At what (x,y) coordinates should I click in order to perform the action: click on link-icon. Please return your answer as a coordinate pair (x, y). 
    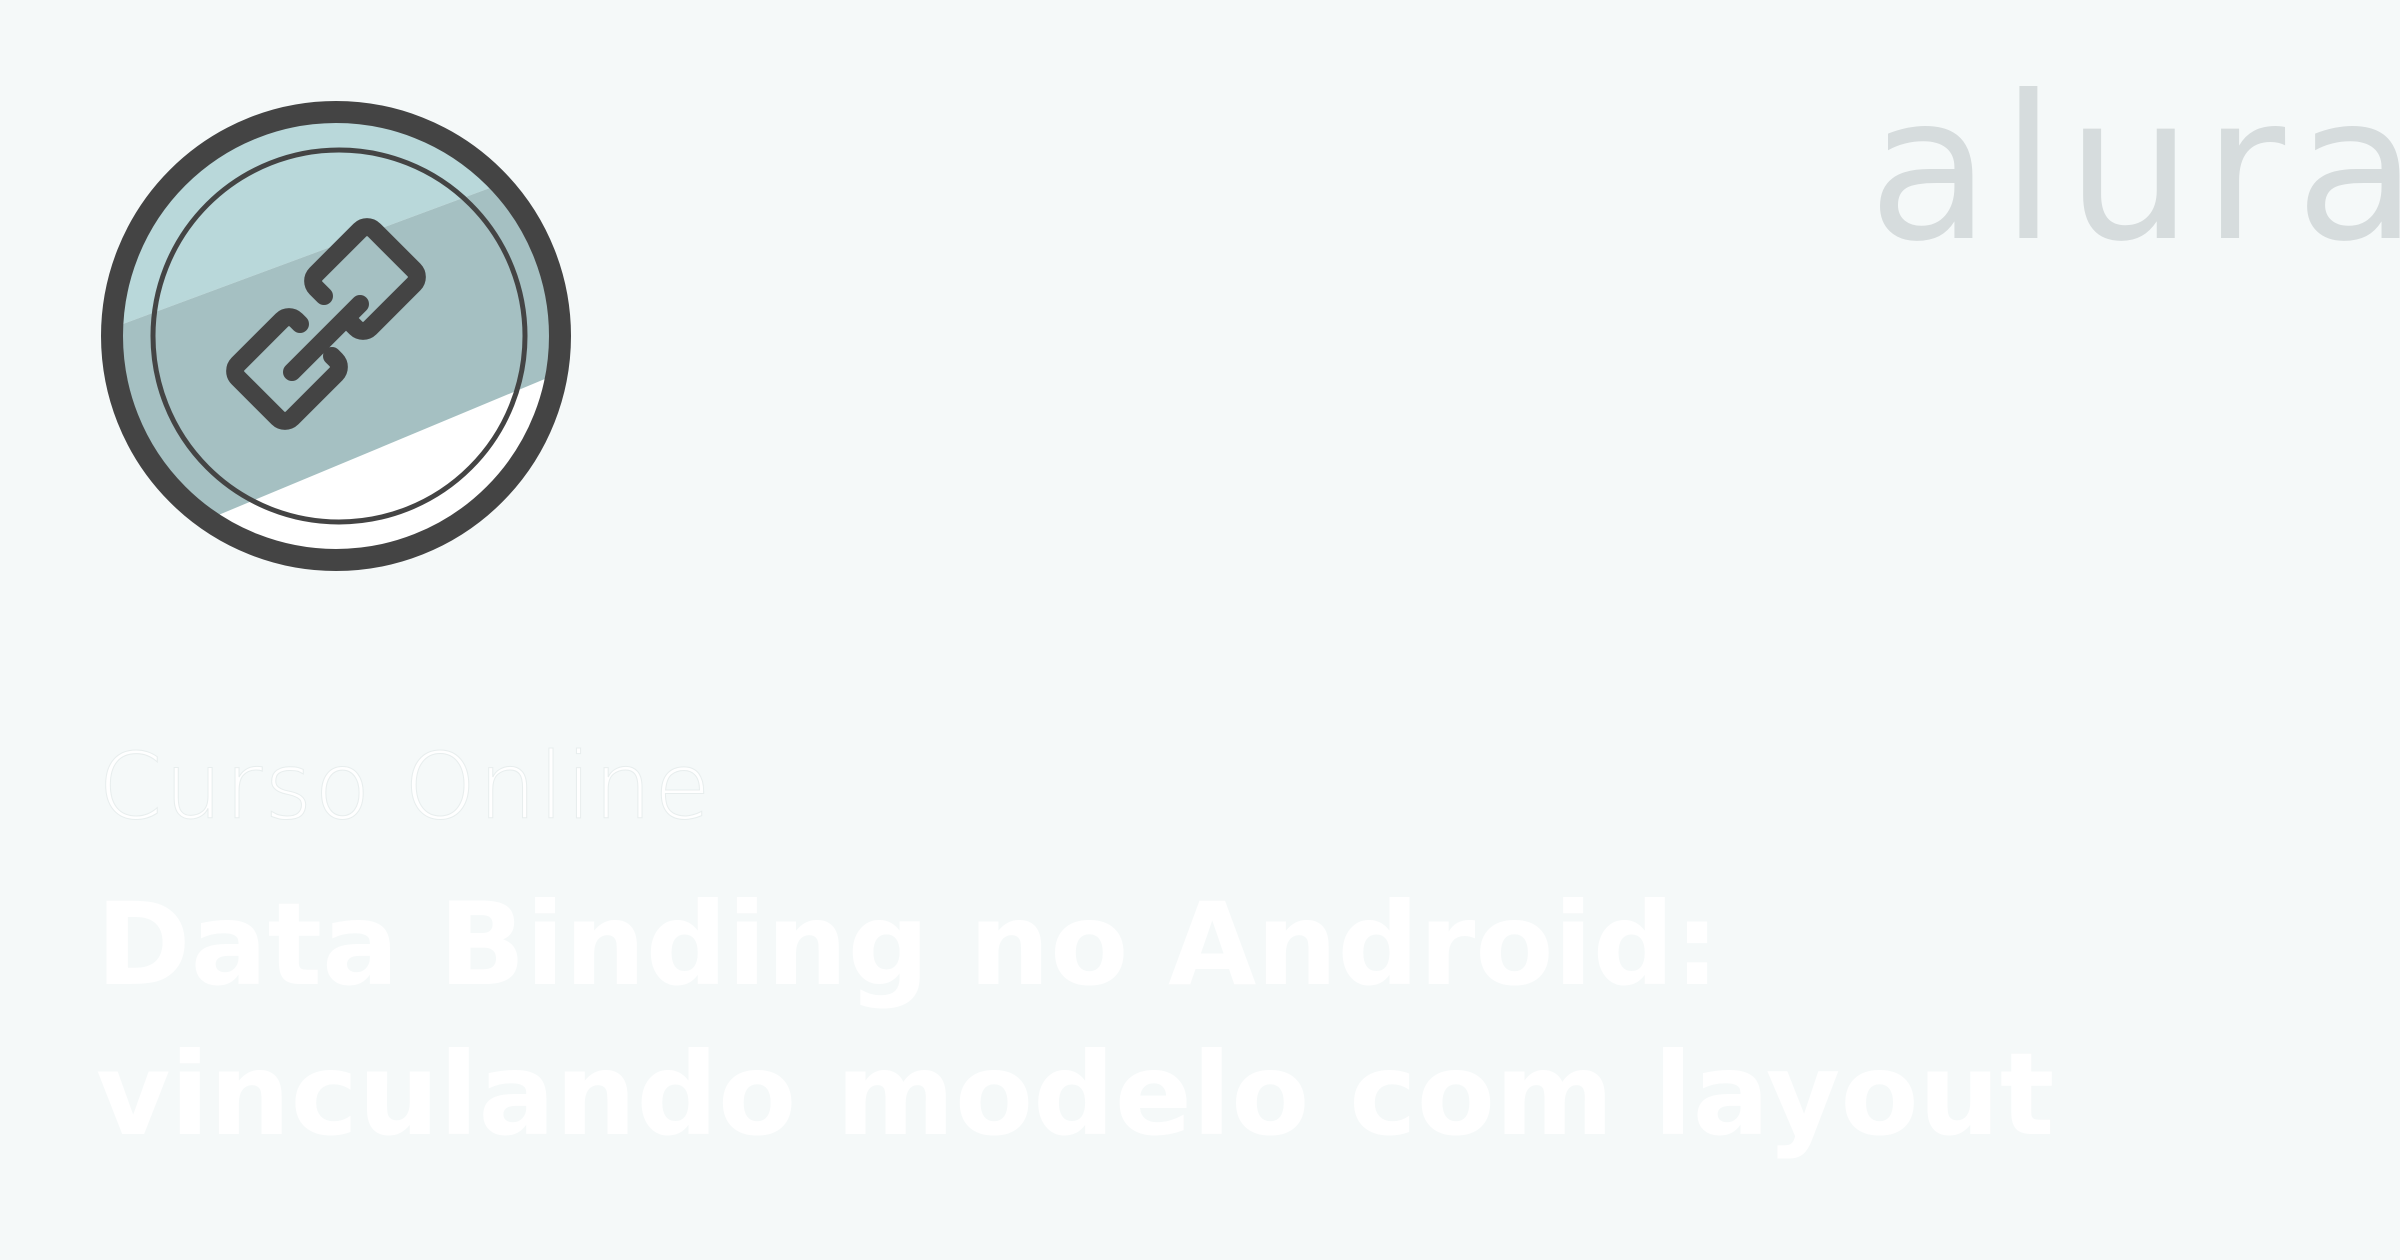
    Looking at the image, I should click on (336, 336).